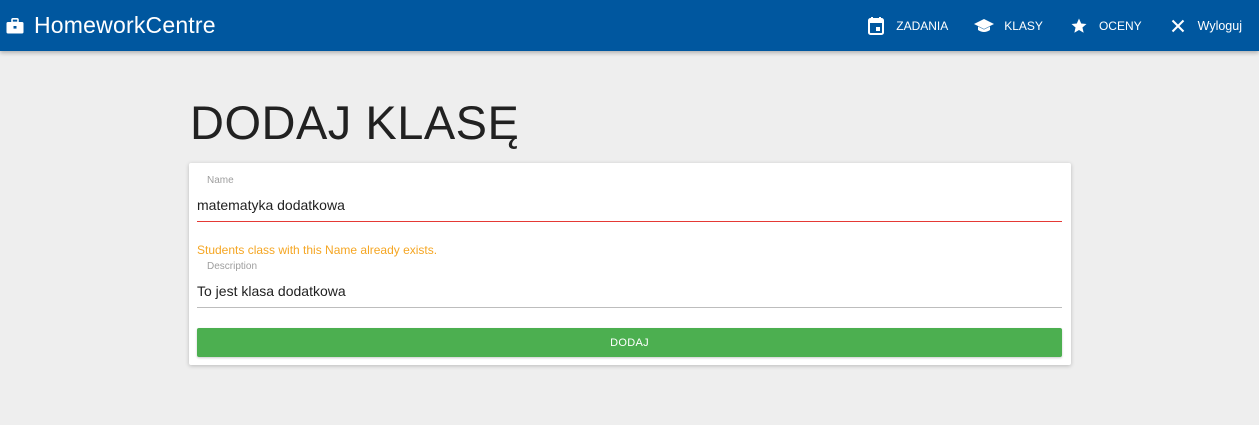 The image size is (1259, 425). What do you see at coordinates (984, 26) in the screenshot?
I see `graduation-cap-icon` at bounding box center [984, 26].